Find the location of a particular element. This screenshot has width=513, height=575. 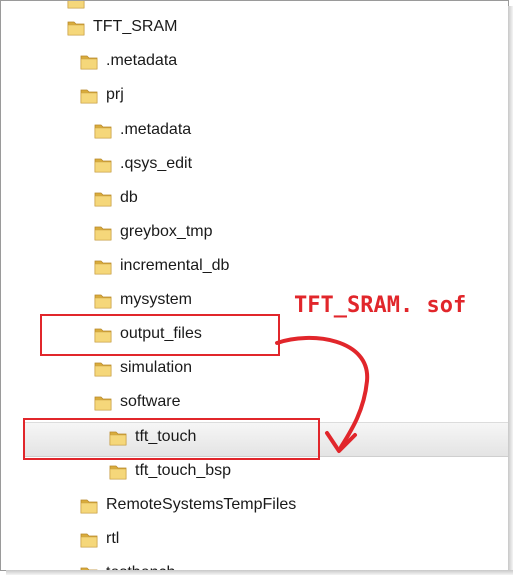

tree-item-label: db is located at coordinates (129, 197).